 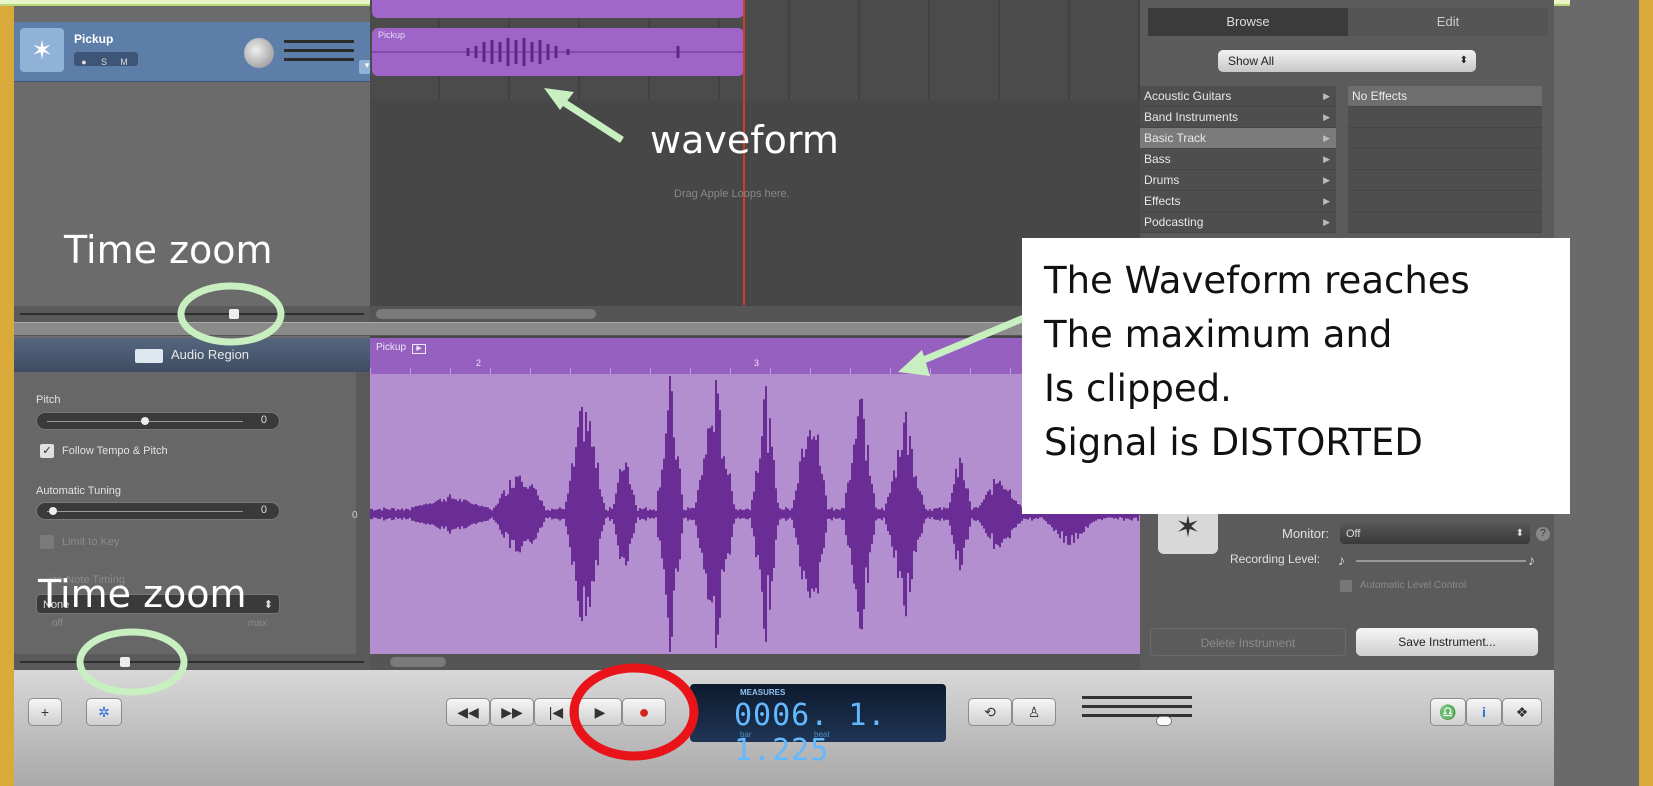 I want to click on help-icon: ?, so click(x=1543, y=534).